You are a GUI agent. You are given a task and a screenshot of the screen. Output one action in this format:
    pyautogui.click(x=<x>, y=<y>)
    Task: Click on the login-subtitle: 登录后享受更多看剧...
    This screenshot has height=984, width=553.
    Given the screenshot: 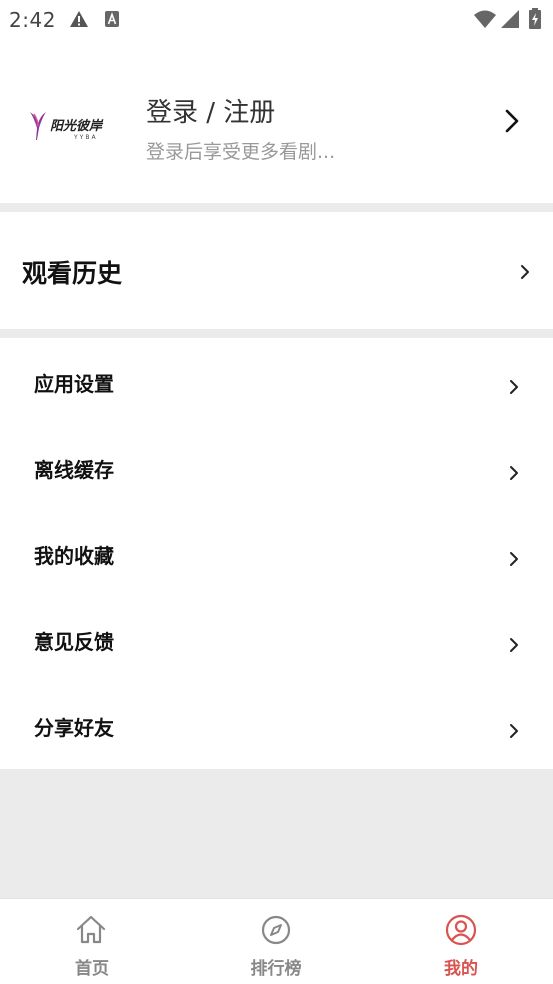 What is the action you would take?
    pyautogui.click(x=241, y=152)
    